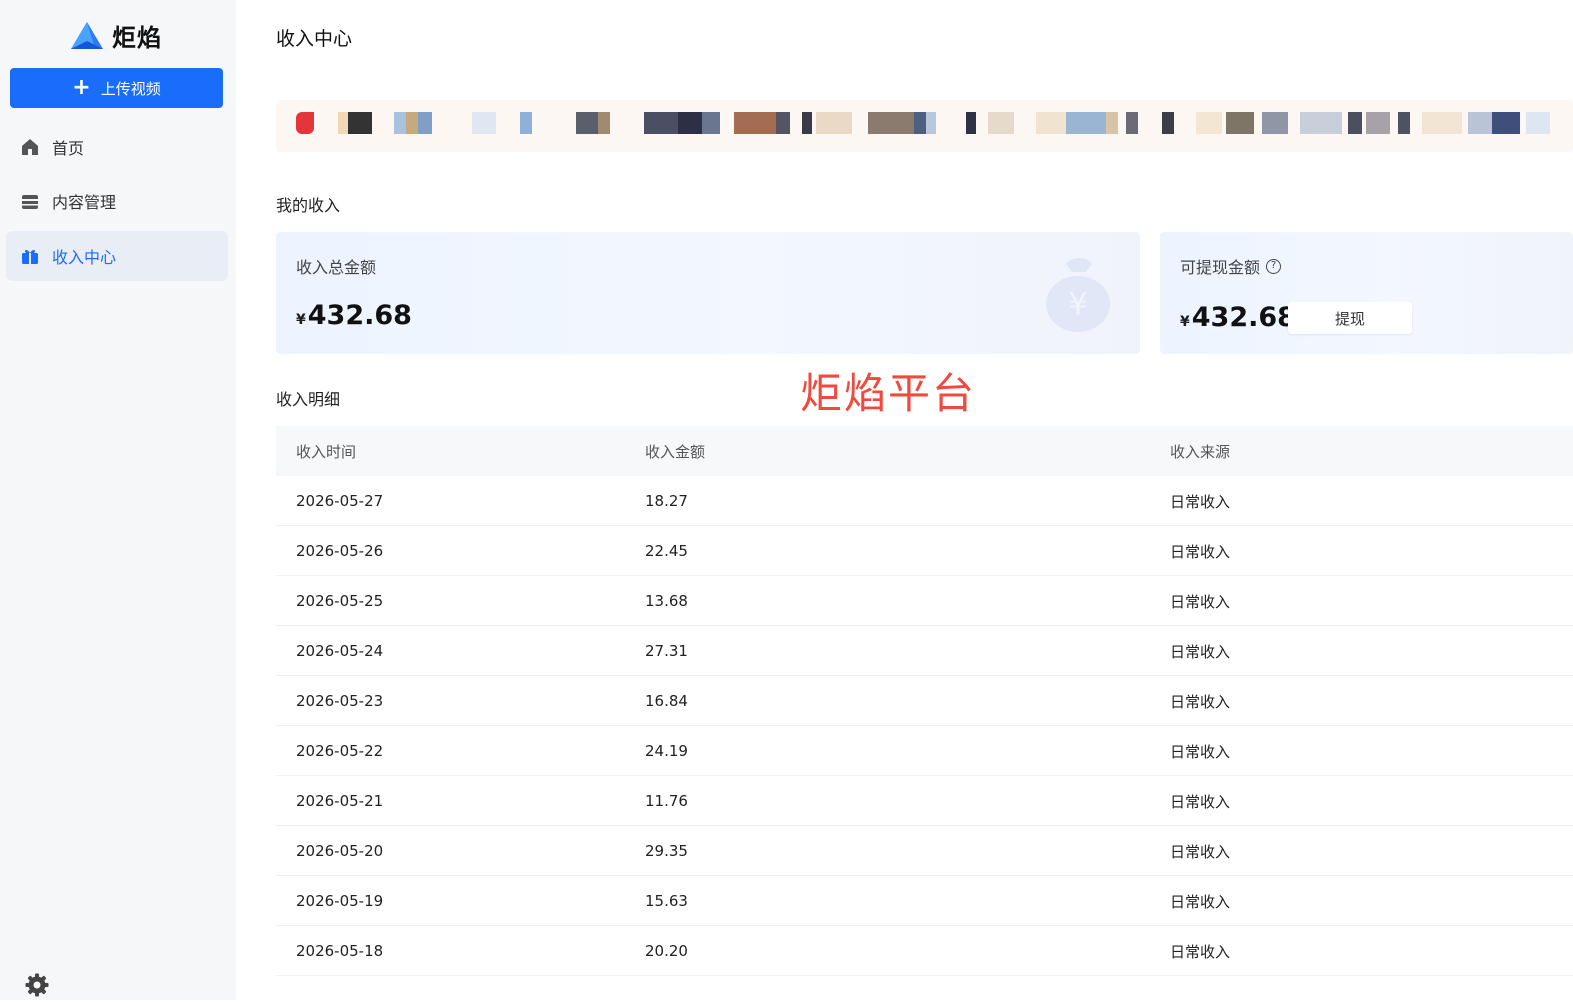 The height and width of the screenshot is (1002, 1573). What do you see at coordinates (666, 751) in the screenshot?
I see `cell-amount: 24.19` at bounding box center [666, 751].